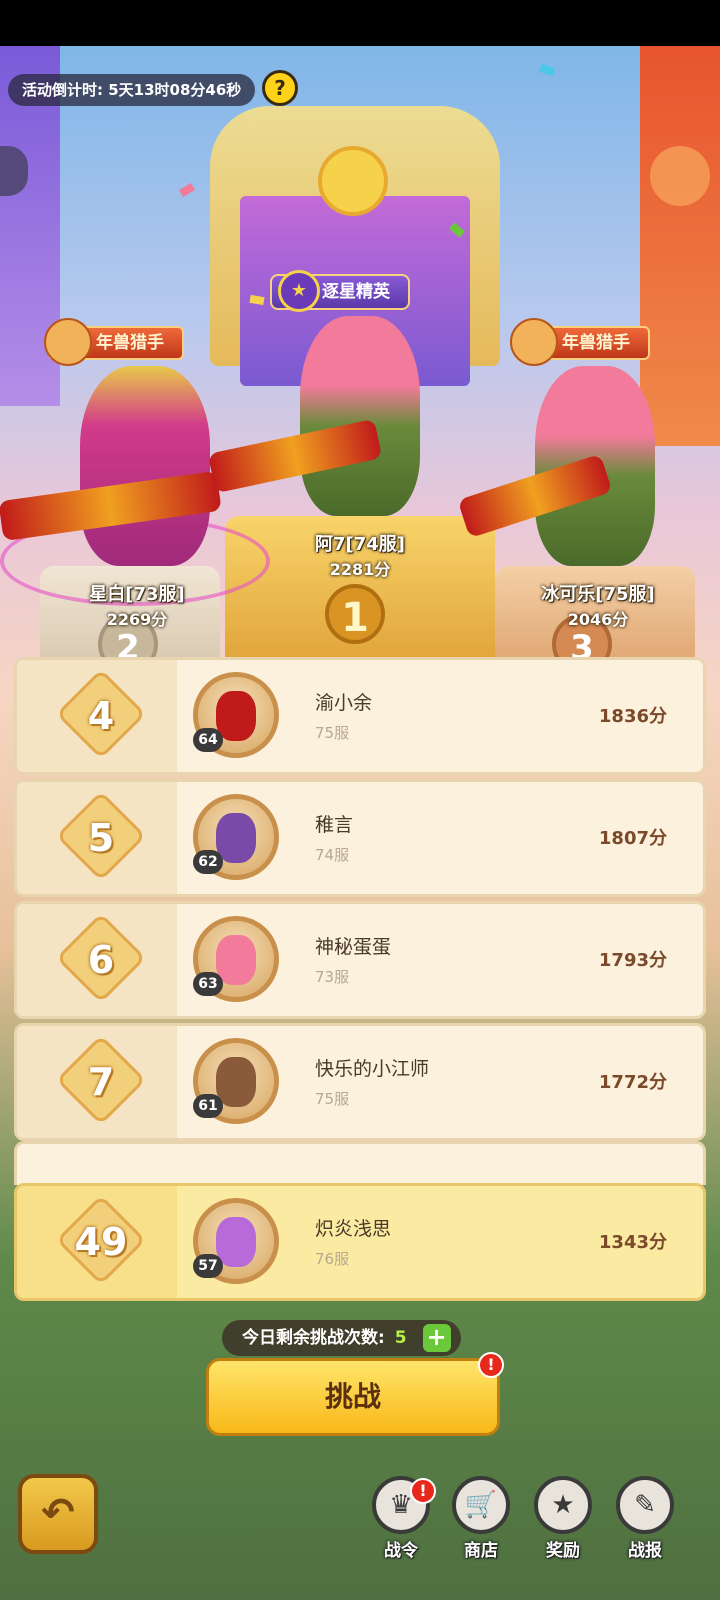 This screenshot has height=1600, width=720. What do you see at coordinates (137, 594) in the screenshot?
I see `podium-second-name: 星白[73服]` at bounding box center [137, 594].